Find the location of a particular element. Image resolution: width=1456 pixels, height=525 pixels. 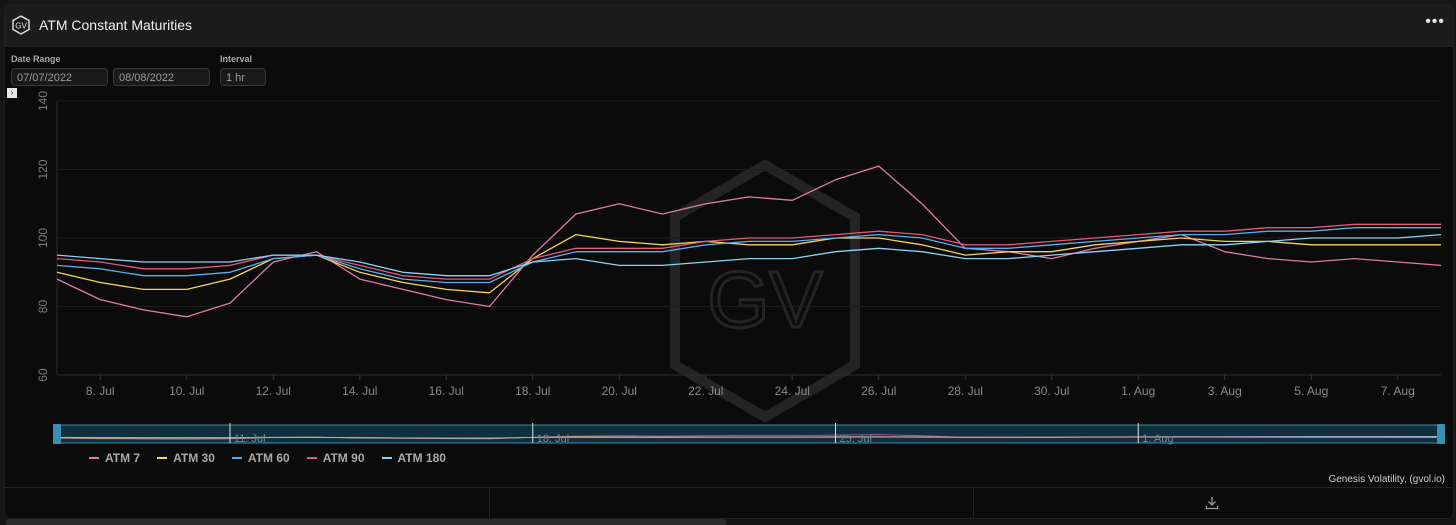

x-tick-label: 5. Aug is located at coordinates (1311, 391).